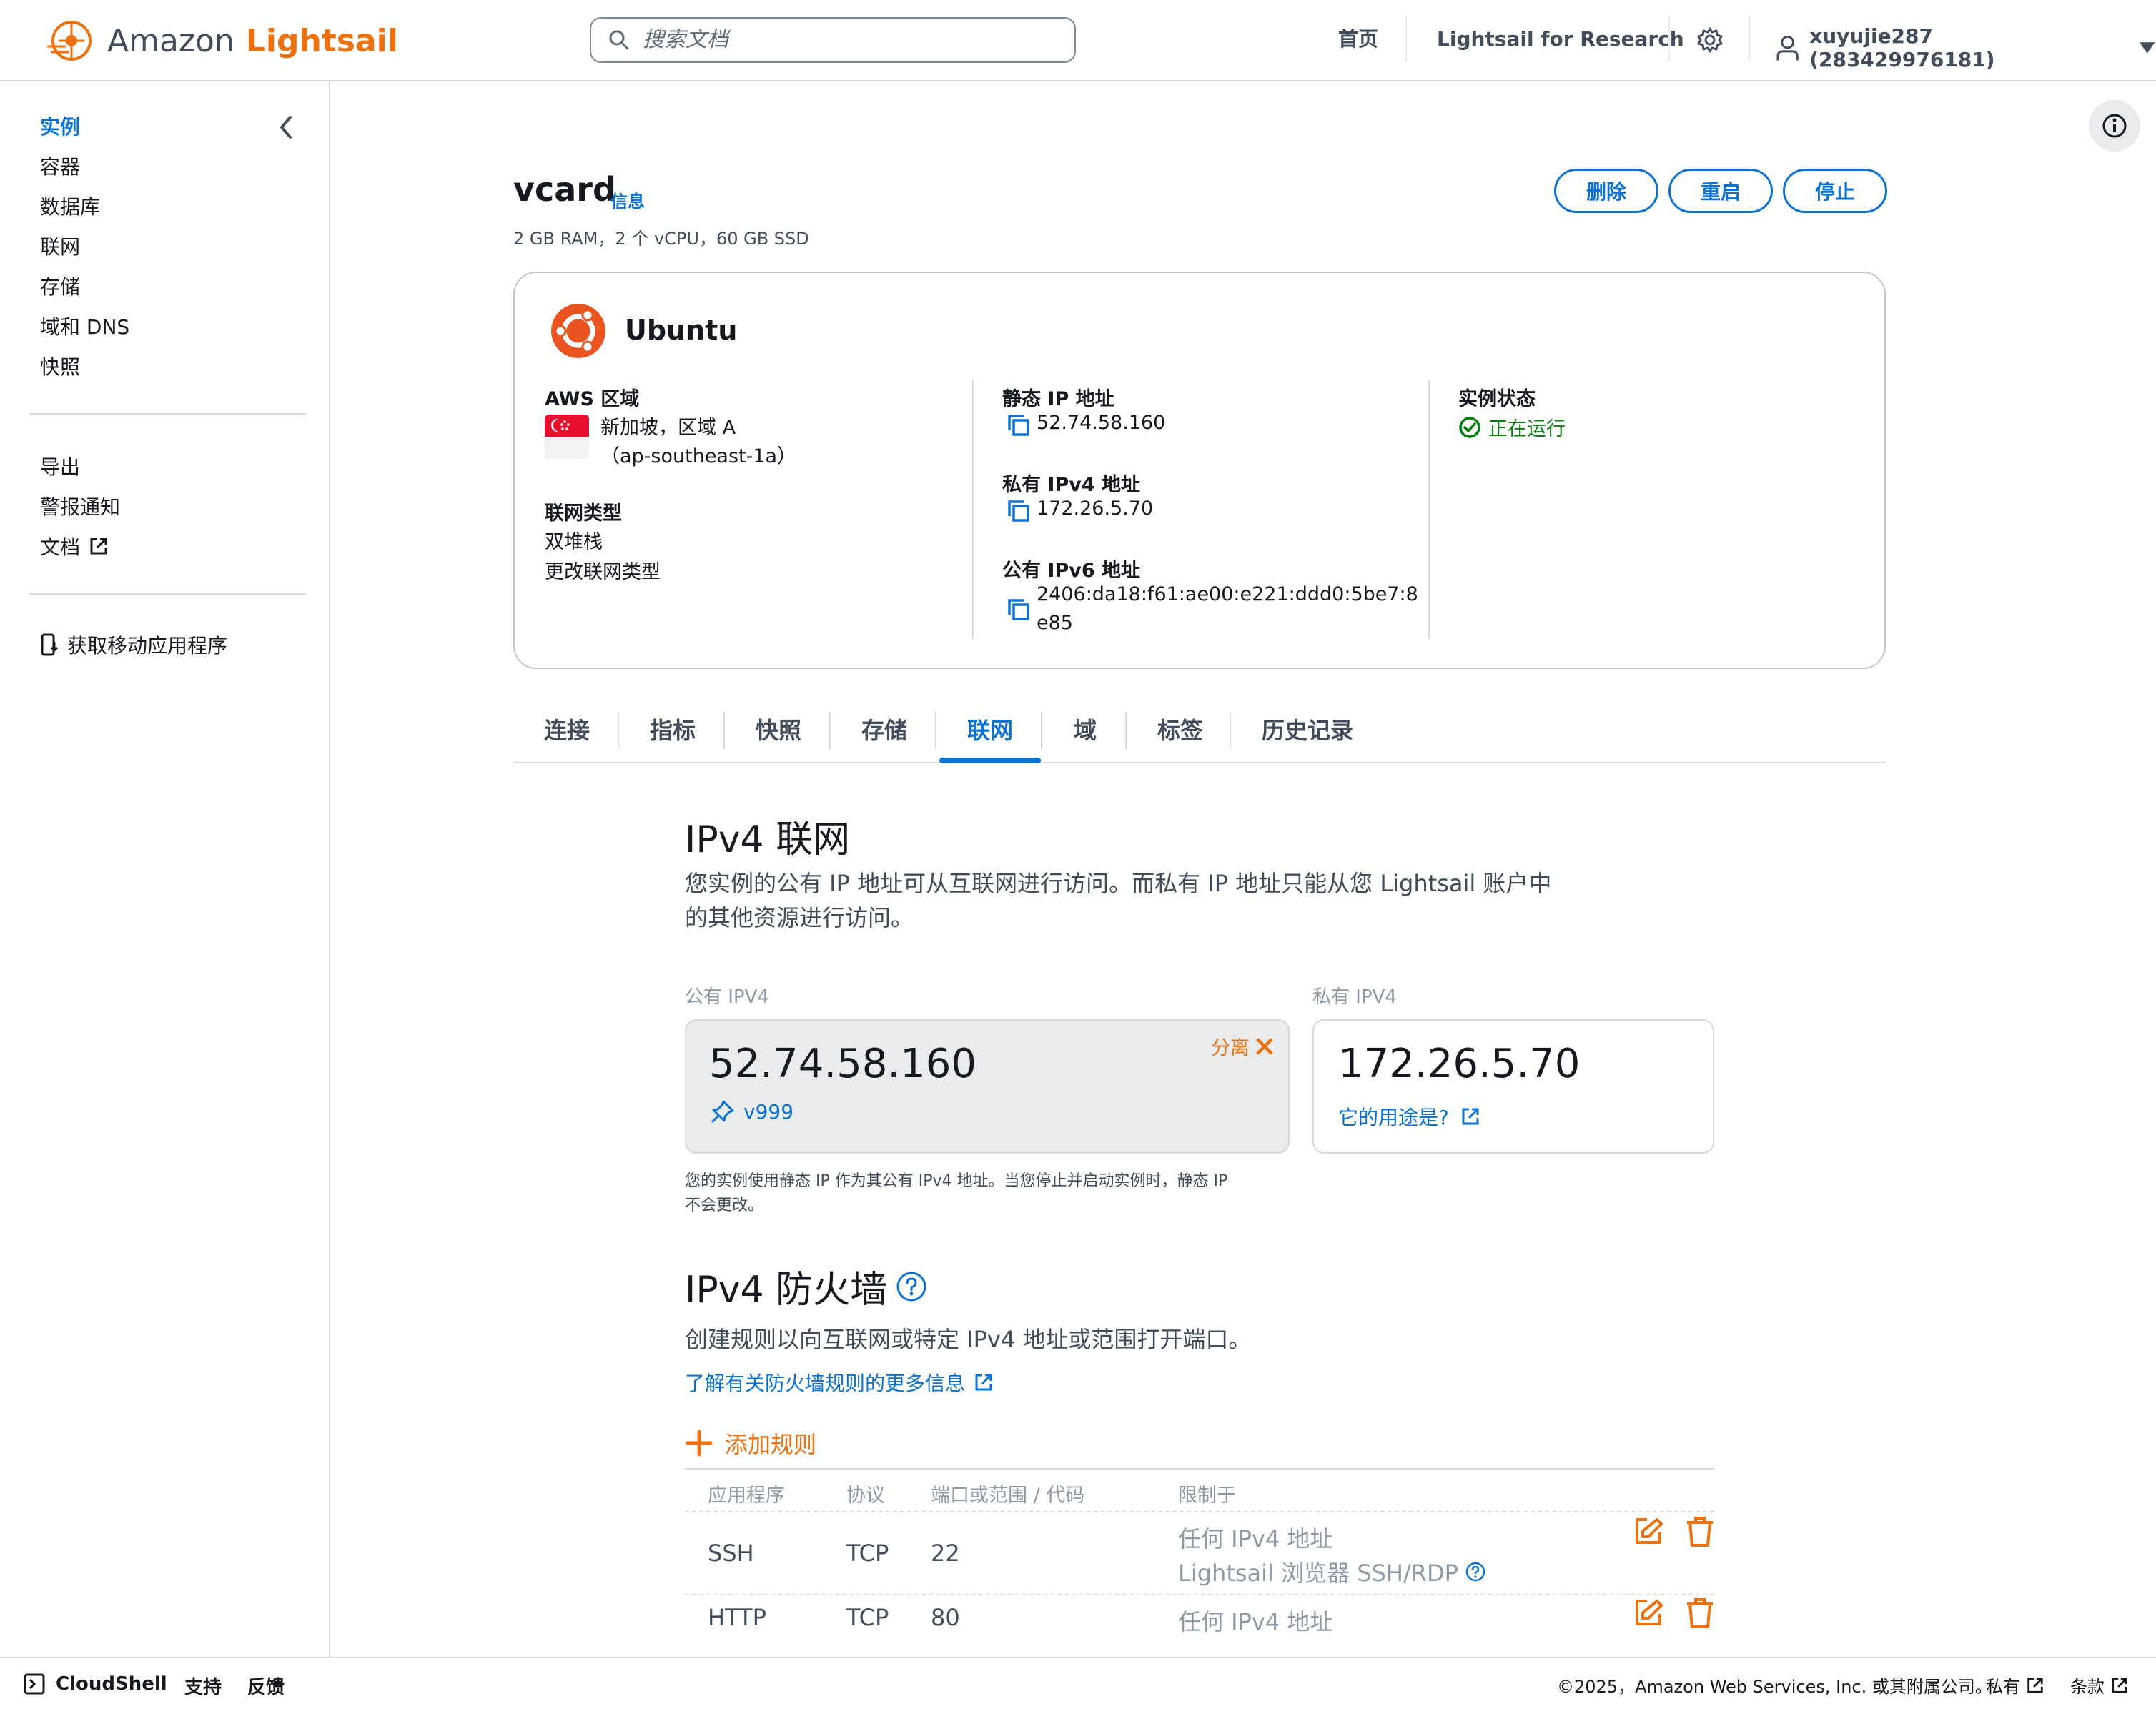 The width and height of the screenshot is (2156, 1714). I want to click on cloudshell-button: CloudShell, so click(95, 1684).